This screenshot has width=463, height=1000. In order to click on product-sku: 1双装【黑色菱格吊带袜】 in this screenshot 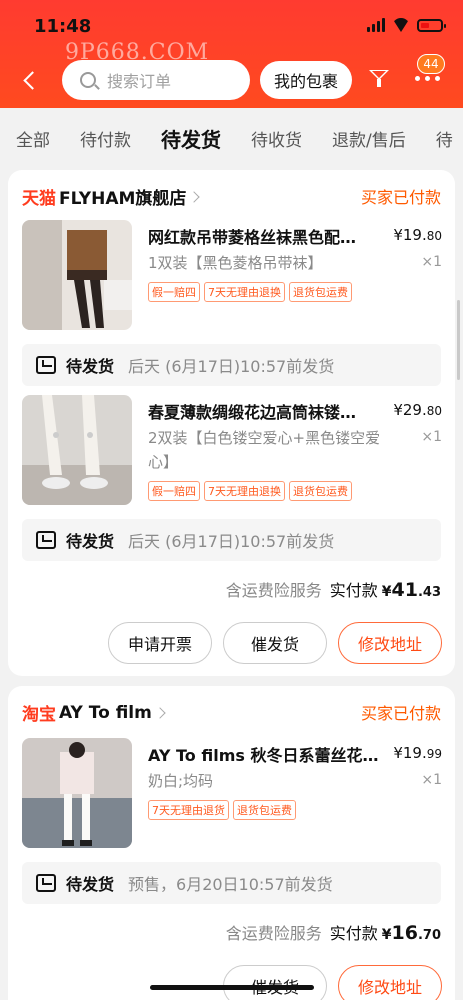, I will do `click(235, 263)`.